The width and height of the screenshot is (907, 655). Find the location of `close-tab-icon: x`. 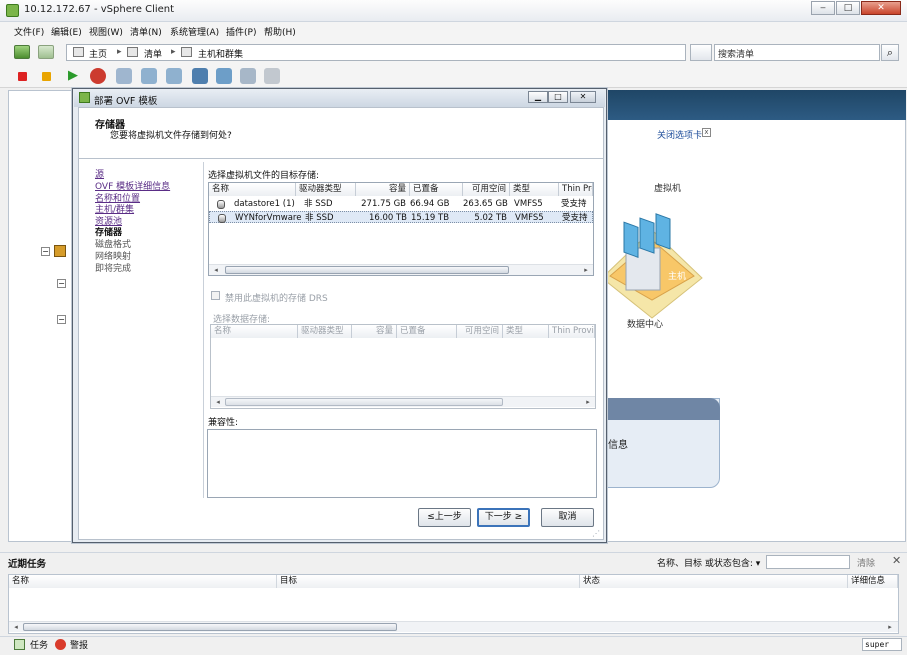

close-tab-icon: x is located at coordinates (706, 132).